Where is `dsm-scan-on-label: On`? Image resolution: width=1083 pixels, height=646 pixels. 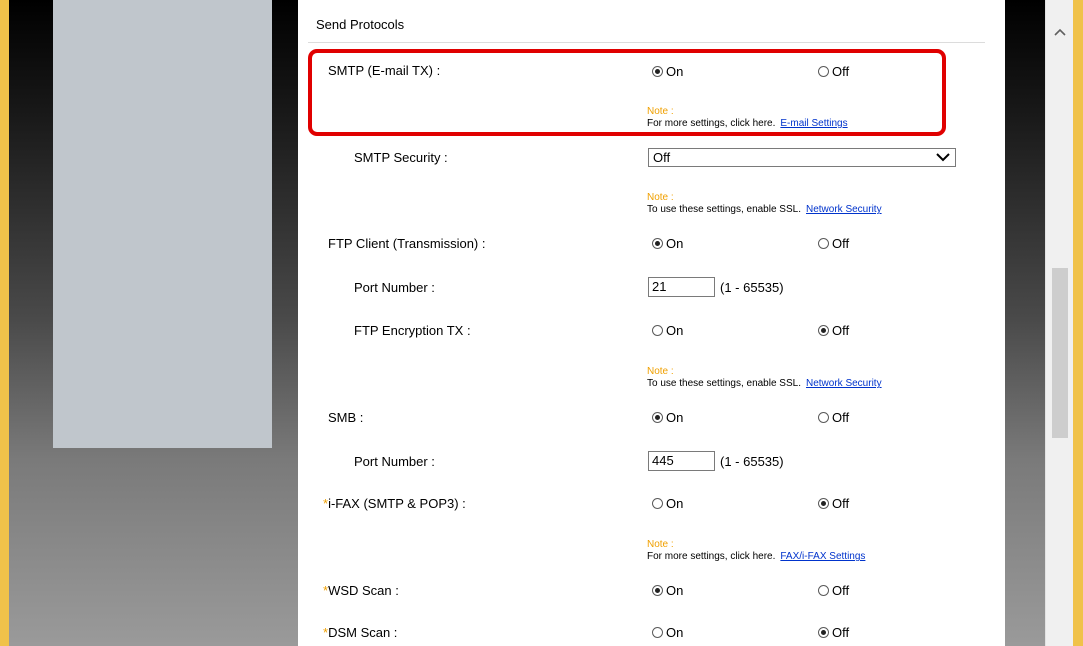 dsm-scan-on-label: On is located at coordinates (675, 632).